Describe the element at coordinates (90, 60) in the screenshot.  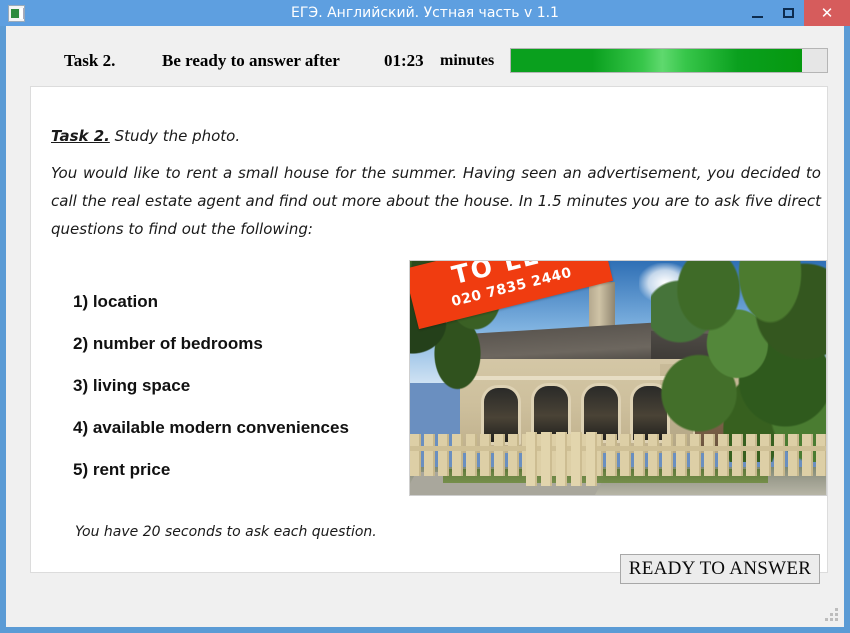
I see `task-number-label: Task 2.` at that location.